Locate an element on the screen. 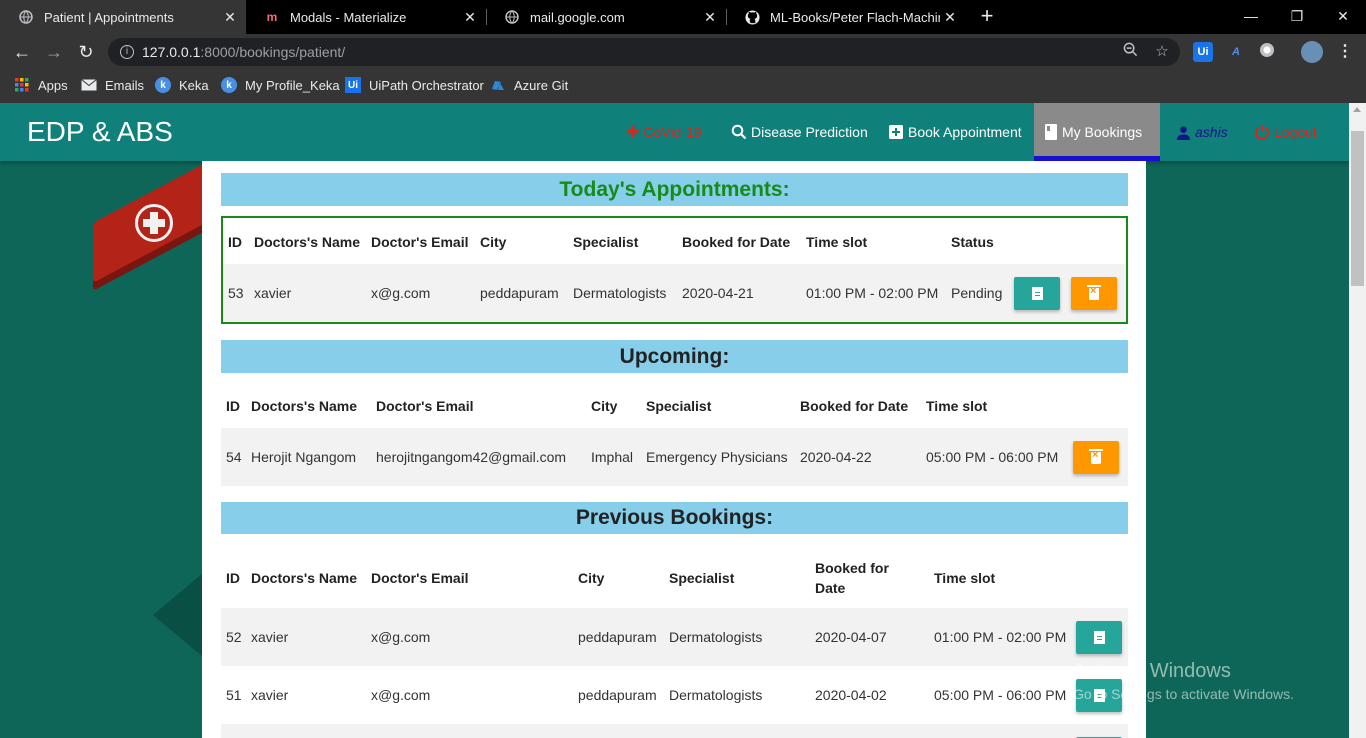 The width and height of the screenshot is (1366, 738). translate-extension-icon: A is located at coordinates (1236, 52).